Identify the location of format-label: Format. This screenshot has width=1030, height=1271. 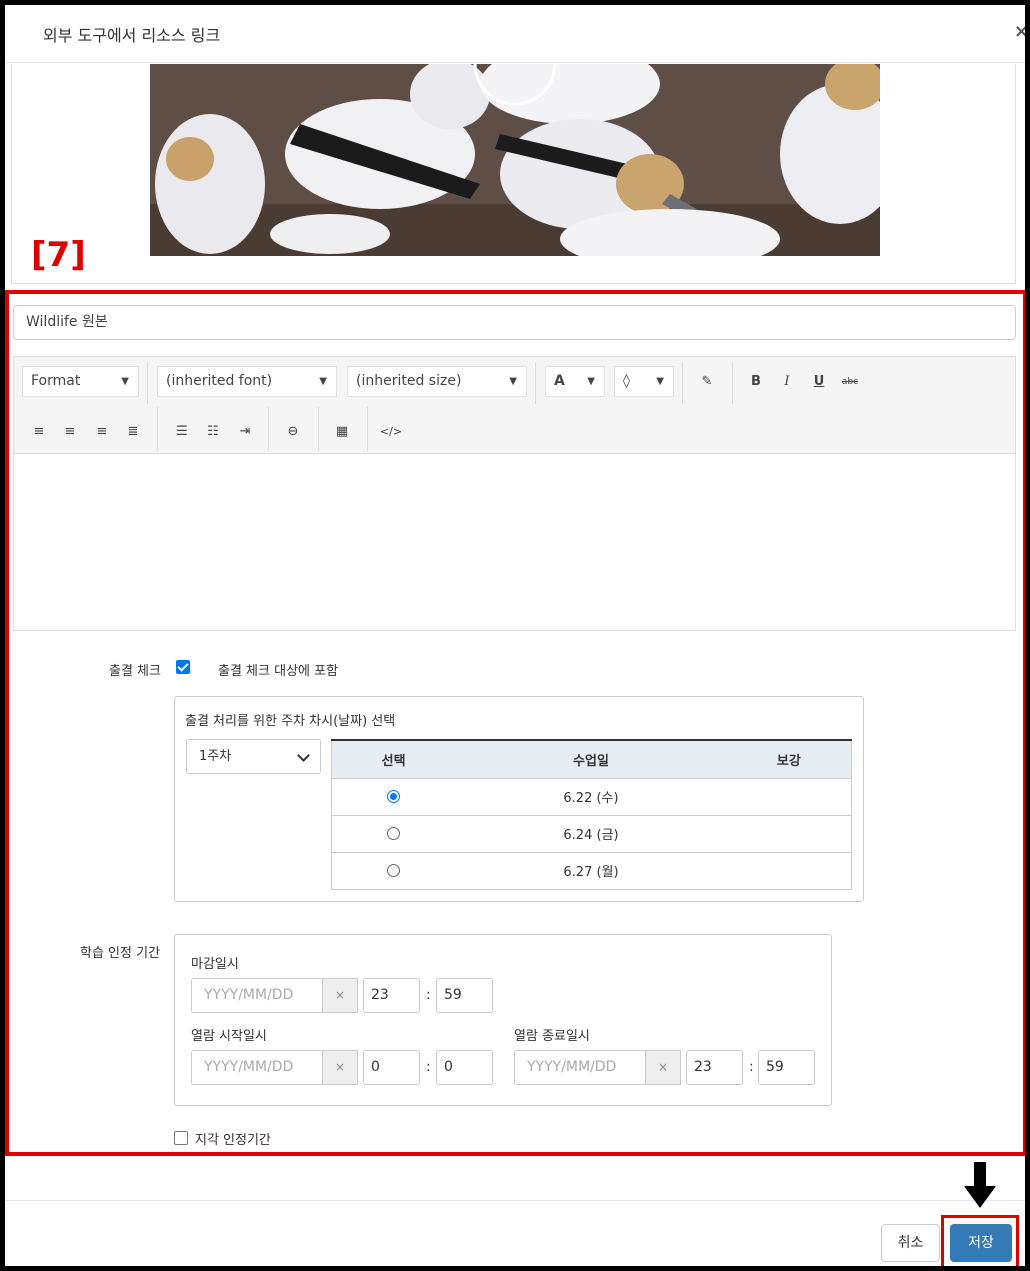
(56, 381).